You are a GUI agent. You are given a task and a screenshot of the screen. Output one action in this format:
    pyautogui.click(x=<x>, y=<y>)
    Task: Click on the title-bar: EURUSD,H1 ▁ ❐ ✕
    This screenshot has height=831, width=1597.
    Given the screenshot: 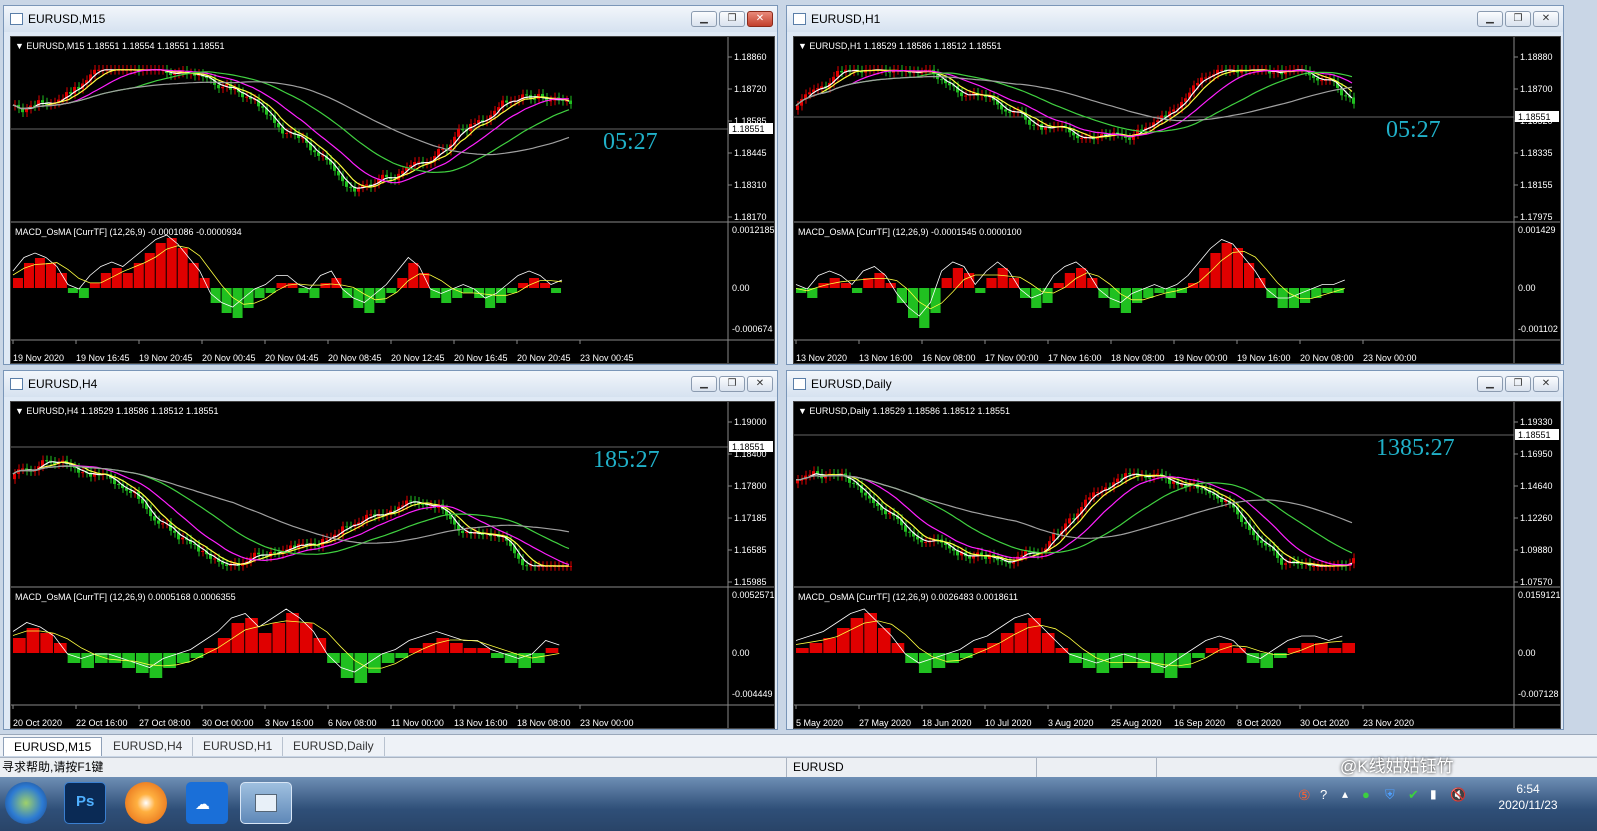 What is the action you would take?
    pyautogui.click(x=1175, y=19)
    